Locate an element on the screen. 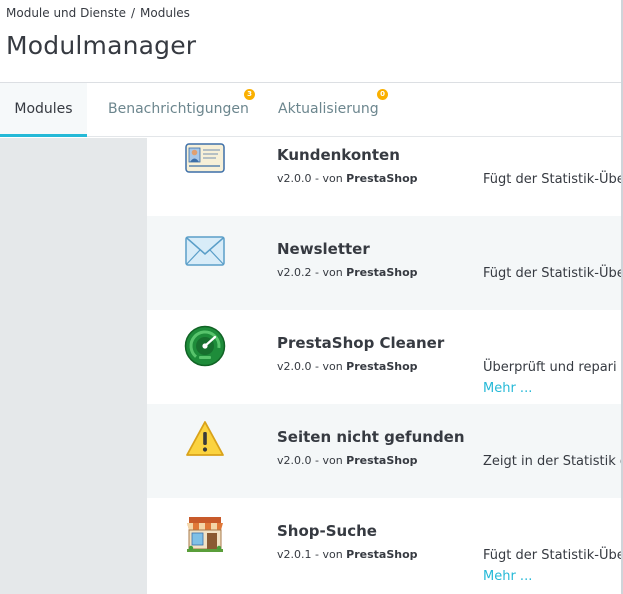 This screenshot has width=623, height=594. tab-aktualisierung-label: Aktualisierung is located at coordinates (328, 109).